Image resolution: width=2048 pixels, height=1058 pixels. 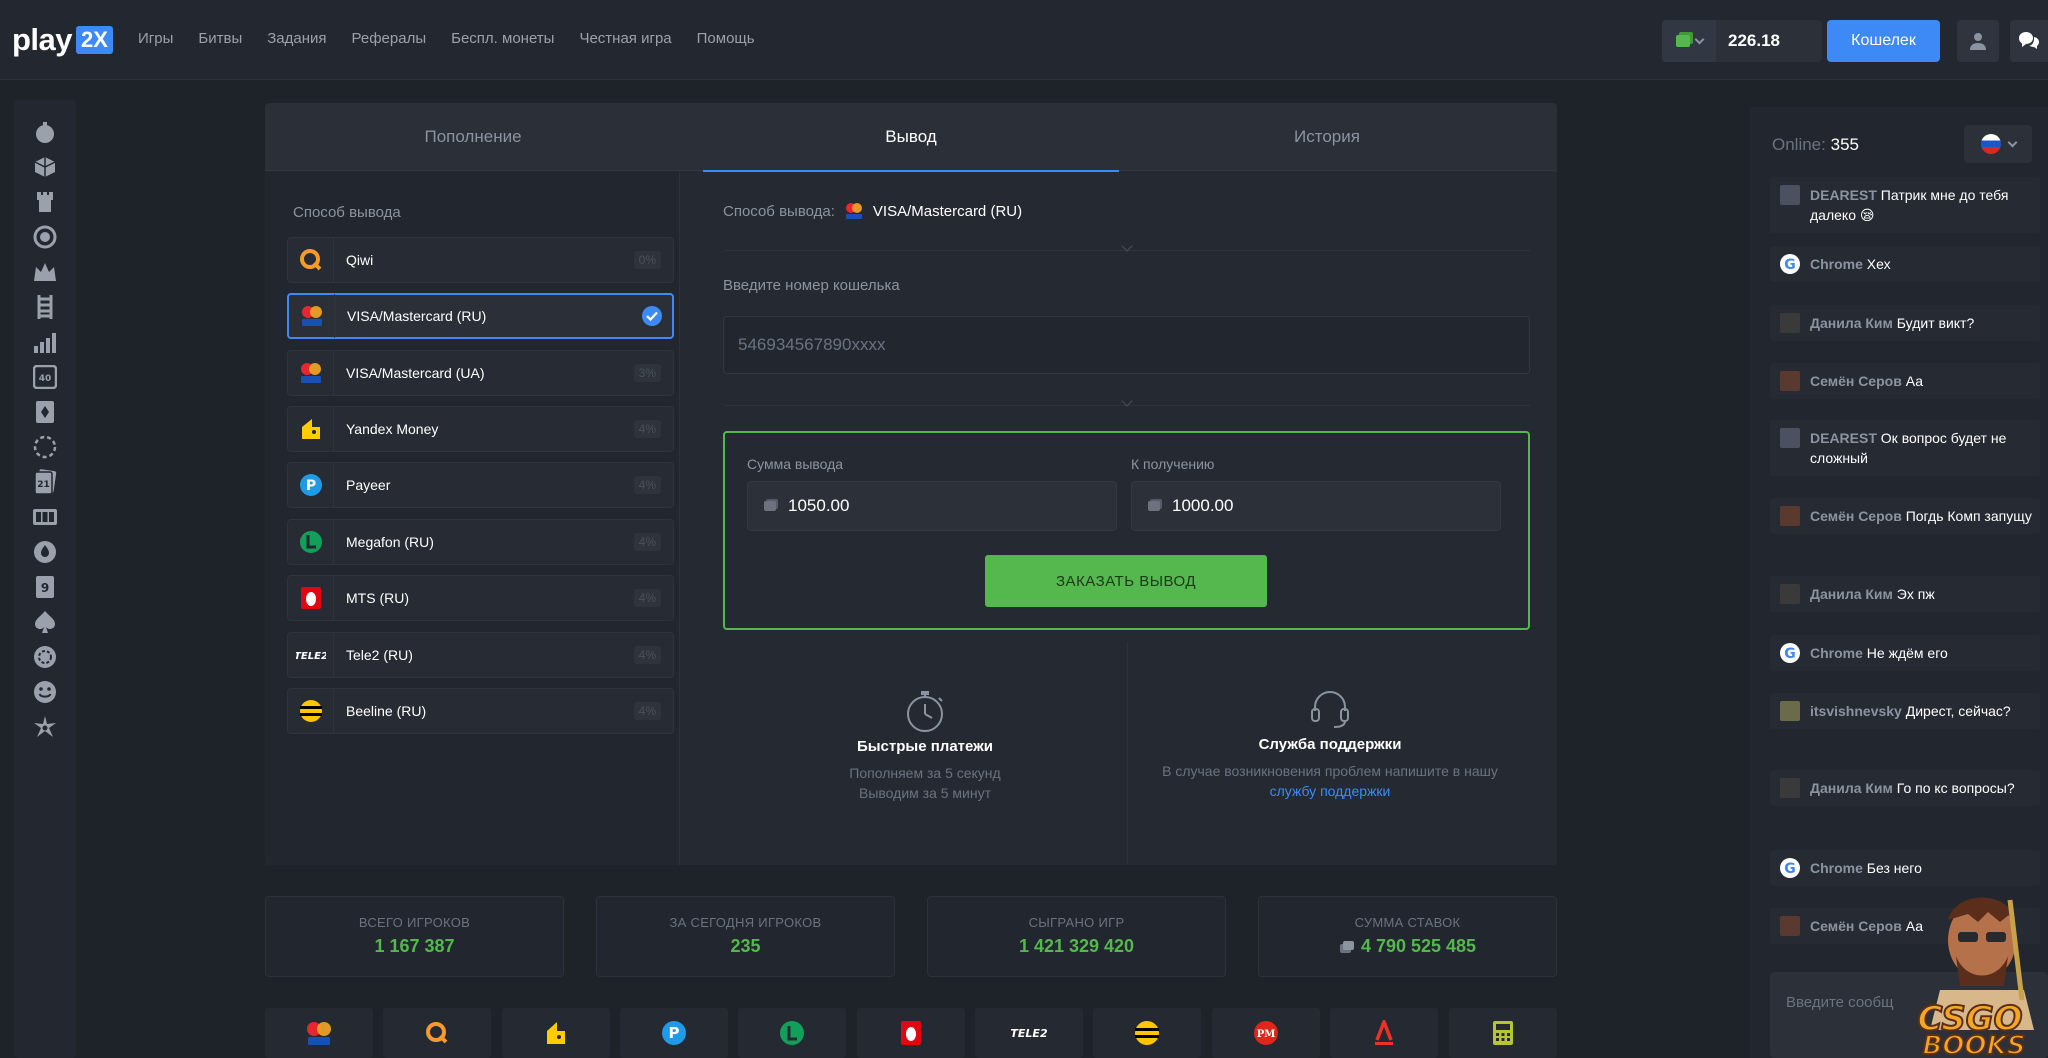 I want to click on message-body: Chrome Хех, so click(x=1850, y=264).